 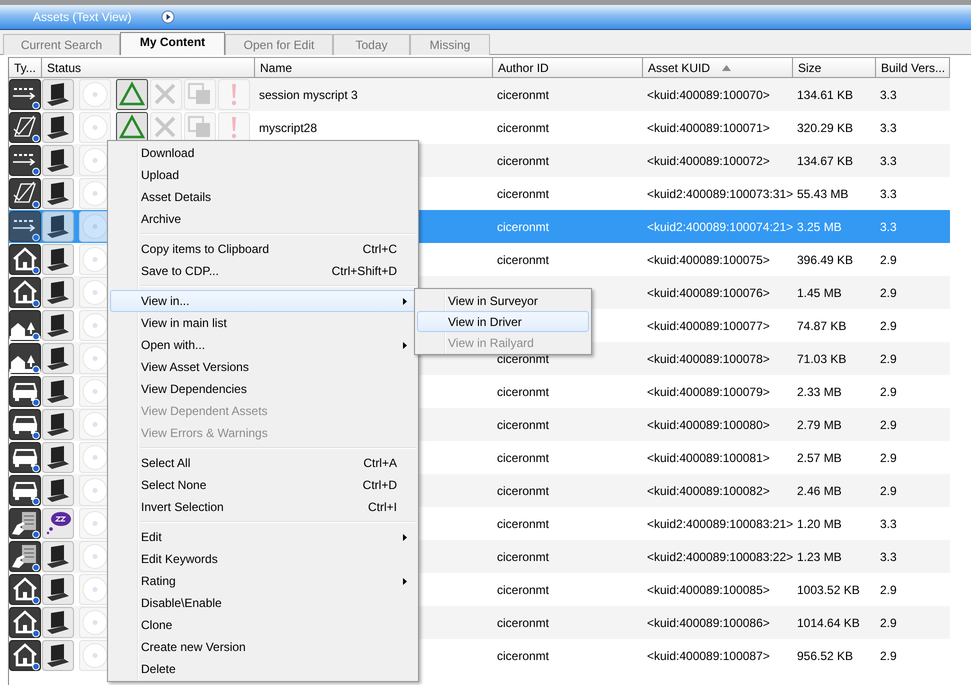 What do you see at coordinates (708, 491) in the screenshot?
I see `table-cell-text: <kuid:400089:100082>` at bounding box center [708, 491].